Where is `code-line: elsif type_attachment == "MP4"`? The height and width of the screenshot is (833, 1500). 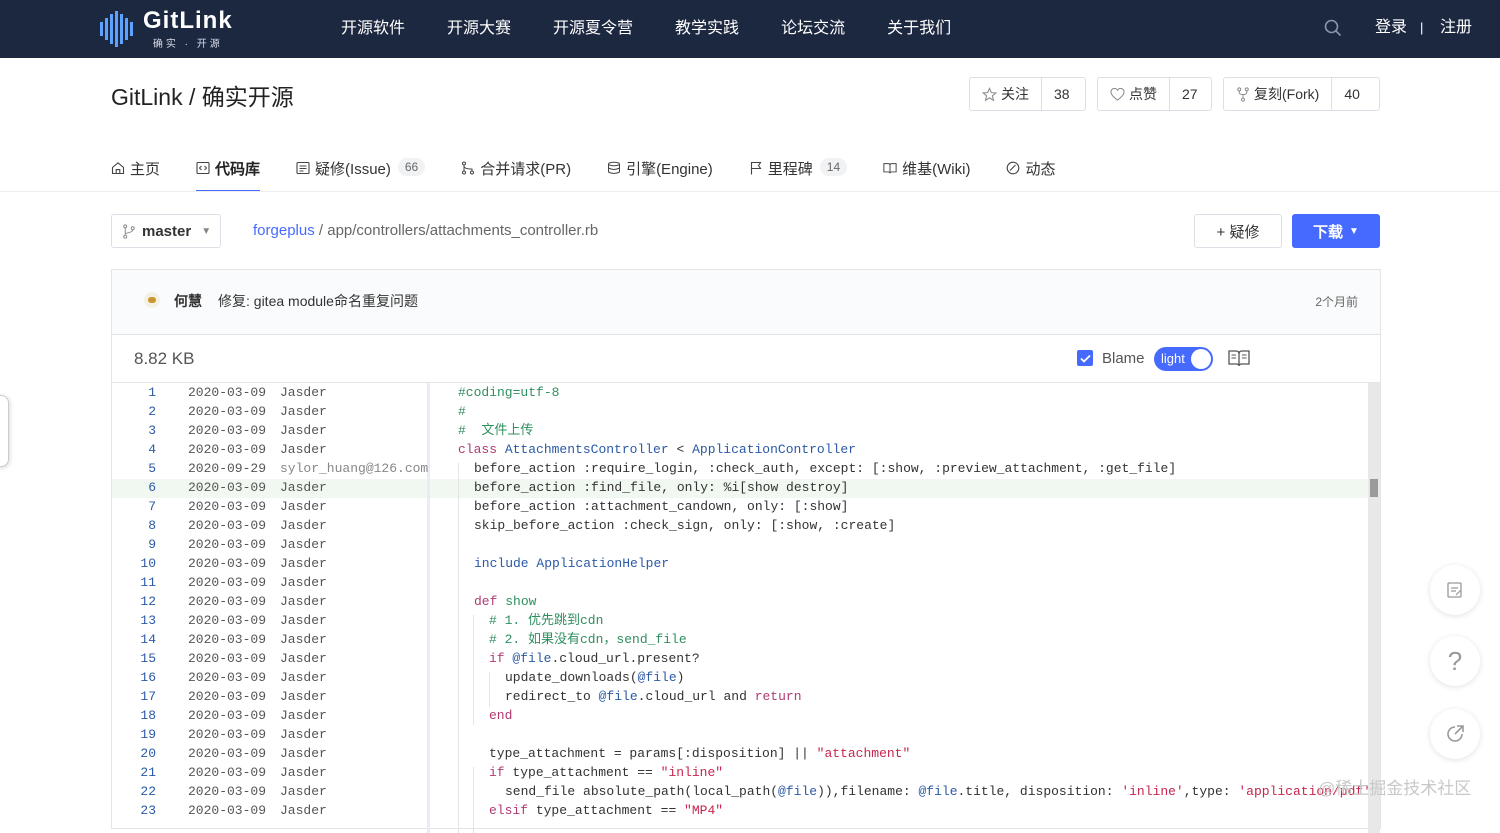
code-line: elsif type_attachment == "MP4" is located at coordinates (606, 810).